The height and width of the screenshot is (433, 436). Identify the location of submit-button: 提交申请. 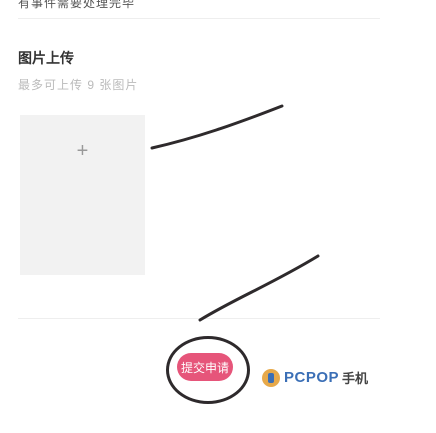
(205, 367).